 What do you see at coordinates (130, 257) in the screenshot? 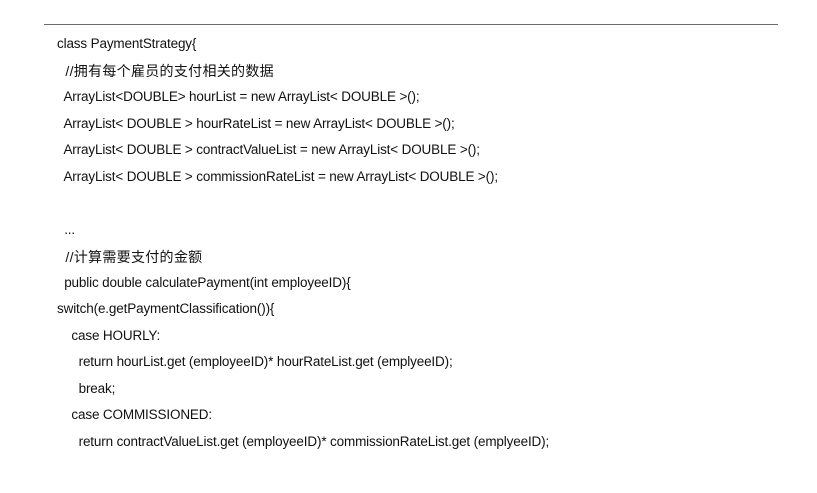
I see `code-line-comment-amount: //计算需要支付的金额` at bounding box center [130, 257].